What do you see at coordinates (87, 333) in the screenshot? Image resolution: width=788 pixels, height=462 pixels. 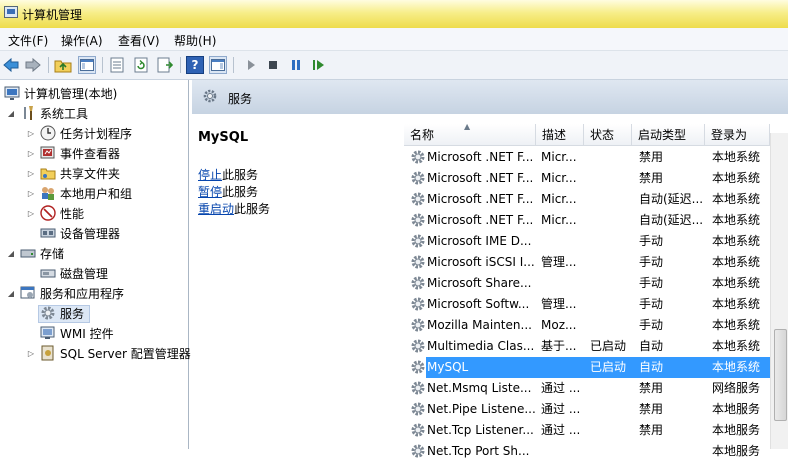 I see `tree-label: WMI 控件` at bounding box center [87, 333].